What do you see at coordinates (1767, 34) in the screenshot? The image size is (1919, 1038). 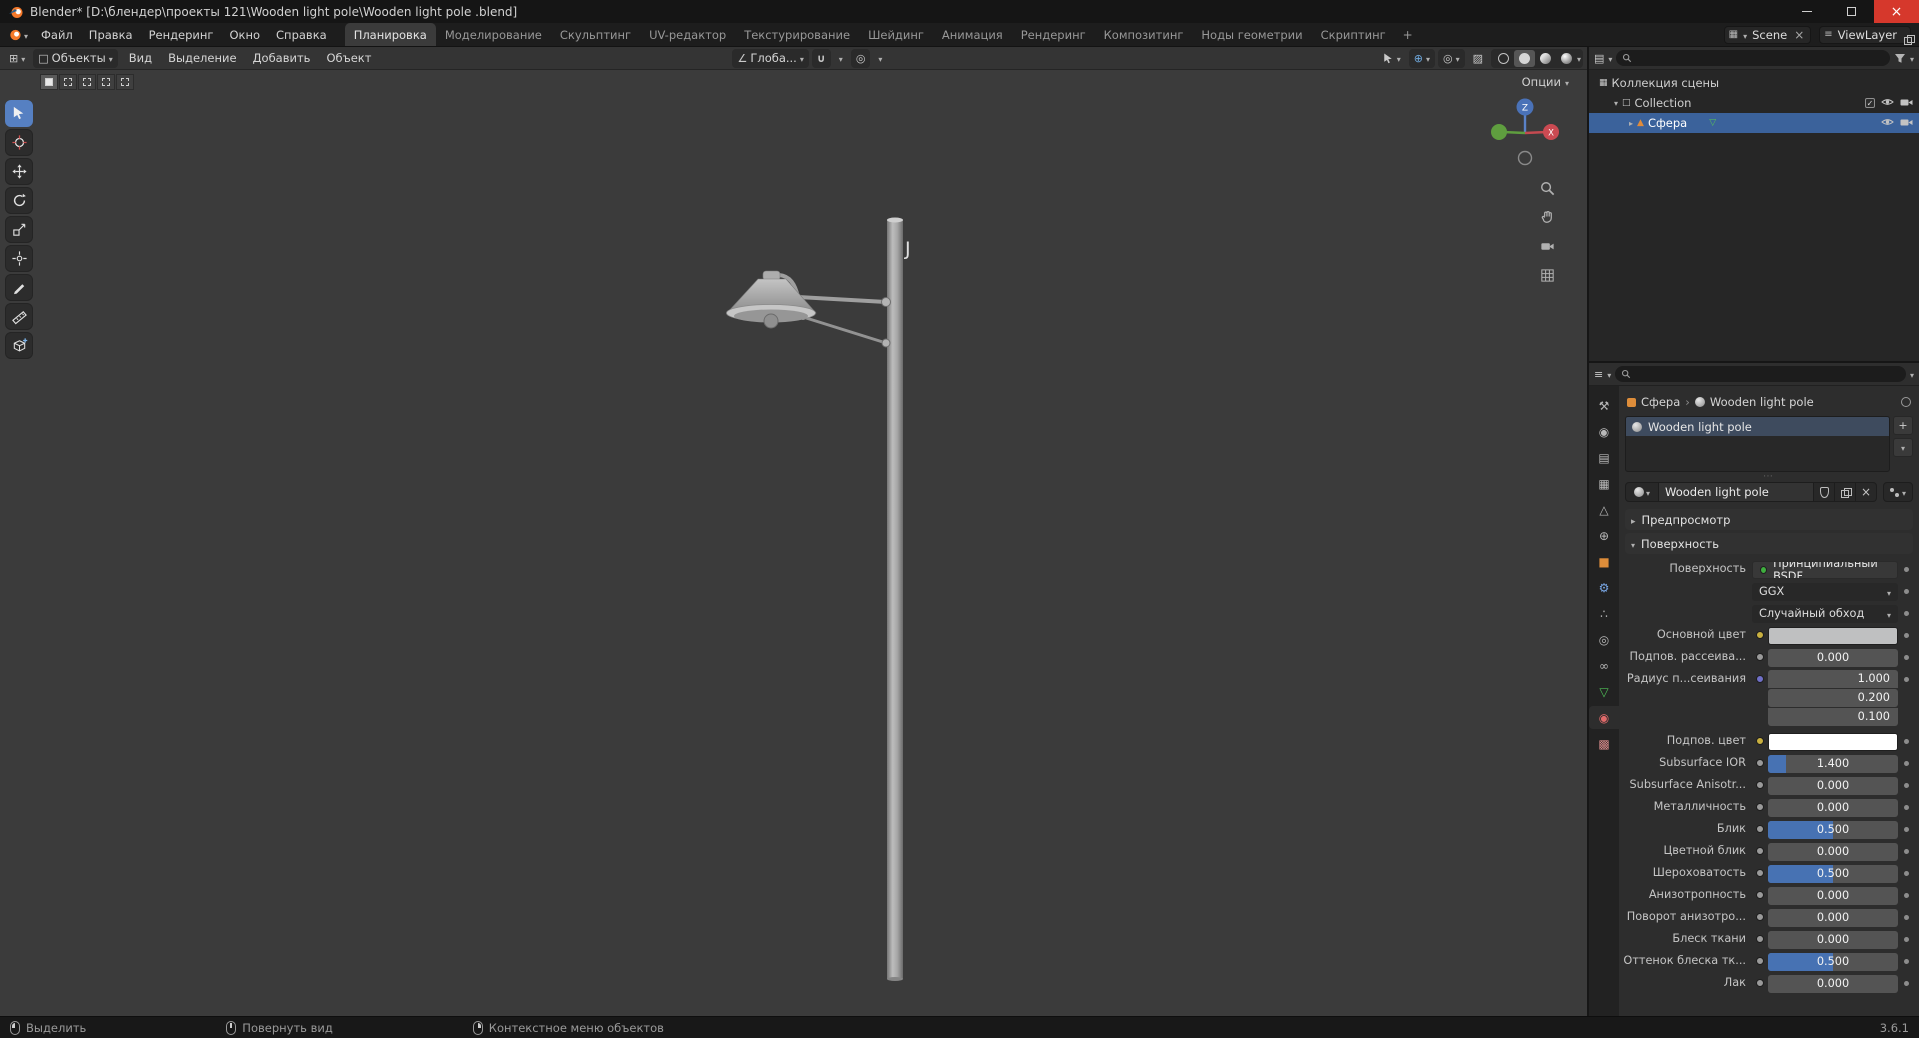 I see `scene-selector: ▦ Scene ×` at bounding box center [1767, 34].